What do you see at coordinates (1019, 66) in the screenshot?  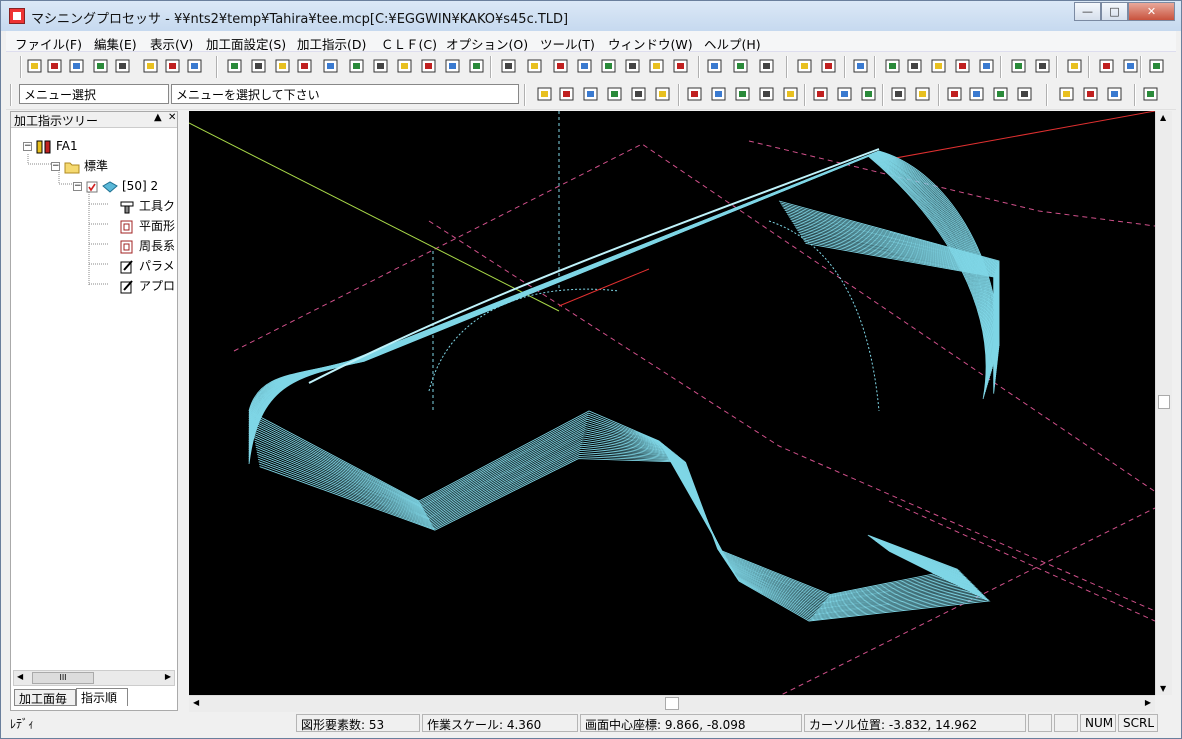 I see `window-list-icon` at bounding box center [1019, 66].